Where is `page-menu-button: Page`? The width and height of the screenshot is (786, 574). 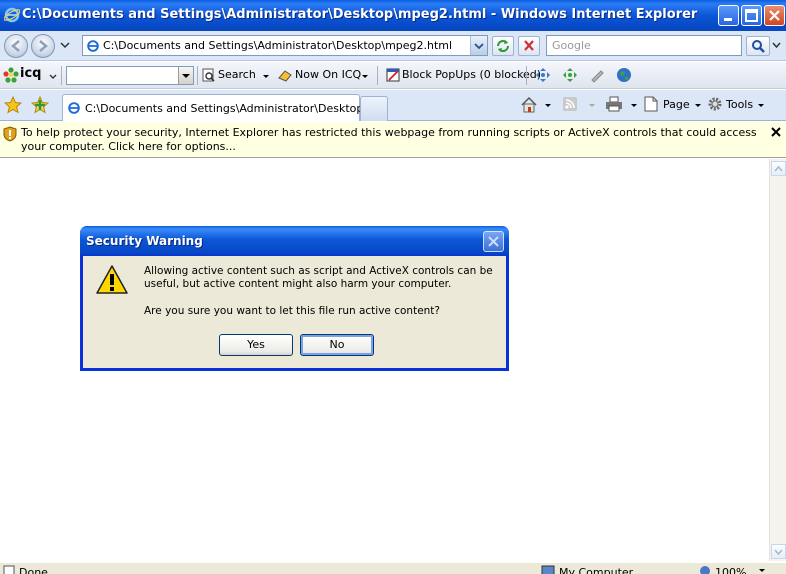 page-menu-button: Page is located at coordinates (676, 104).